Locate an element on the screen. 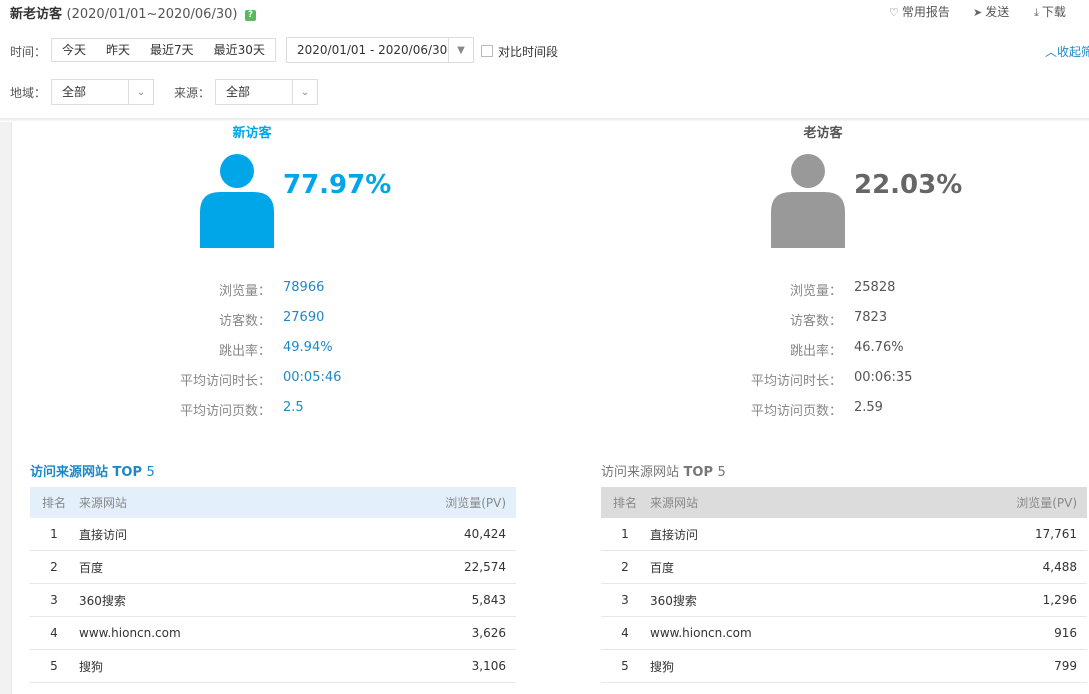 Image resolution: width=1089 pixels, height=694 pixels. time-option-yesterday: 昨天 is located at coordinates (118, 50).